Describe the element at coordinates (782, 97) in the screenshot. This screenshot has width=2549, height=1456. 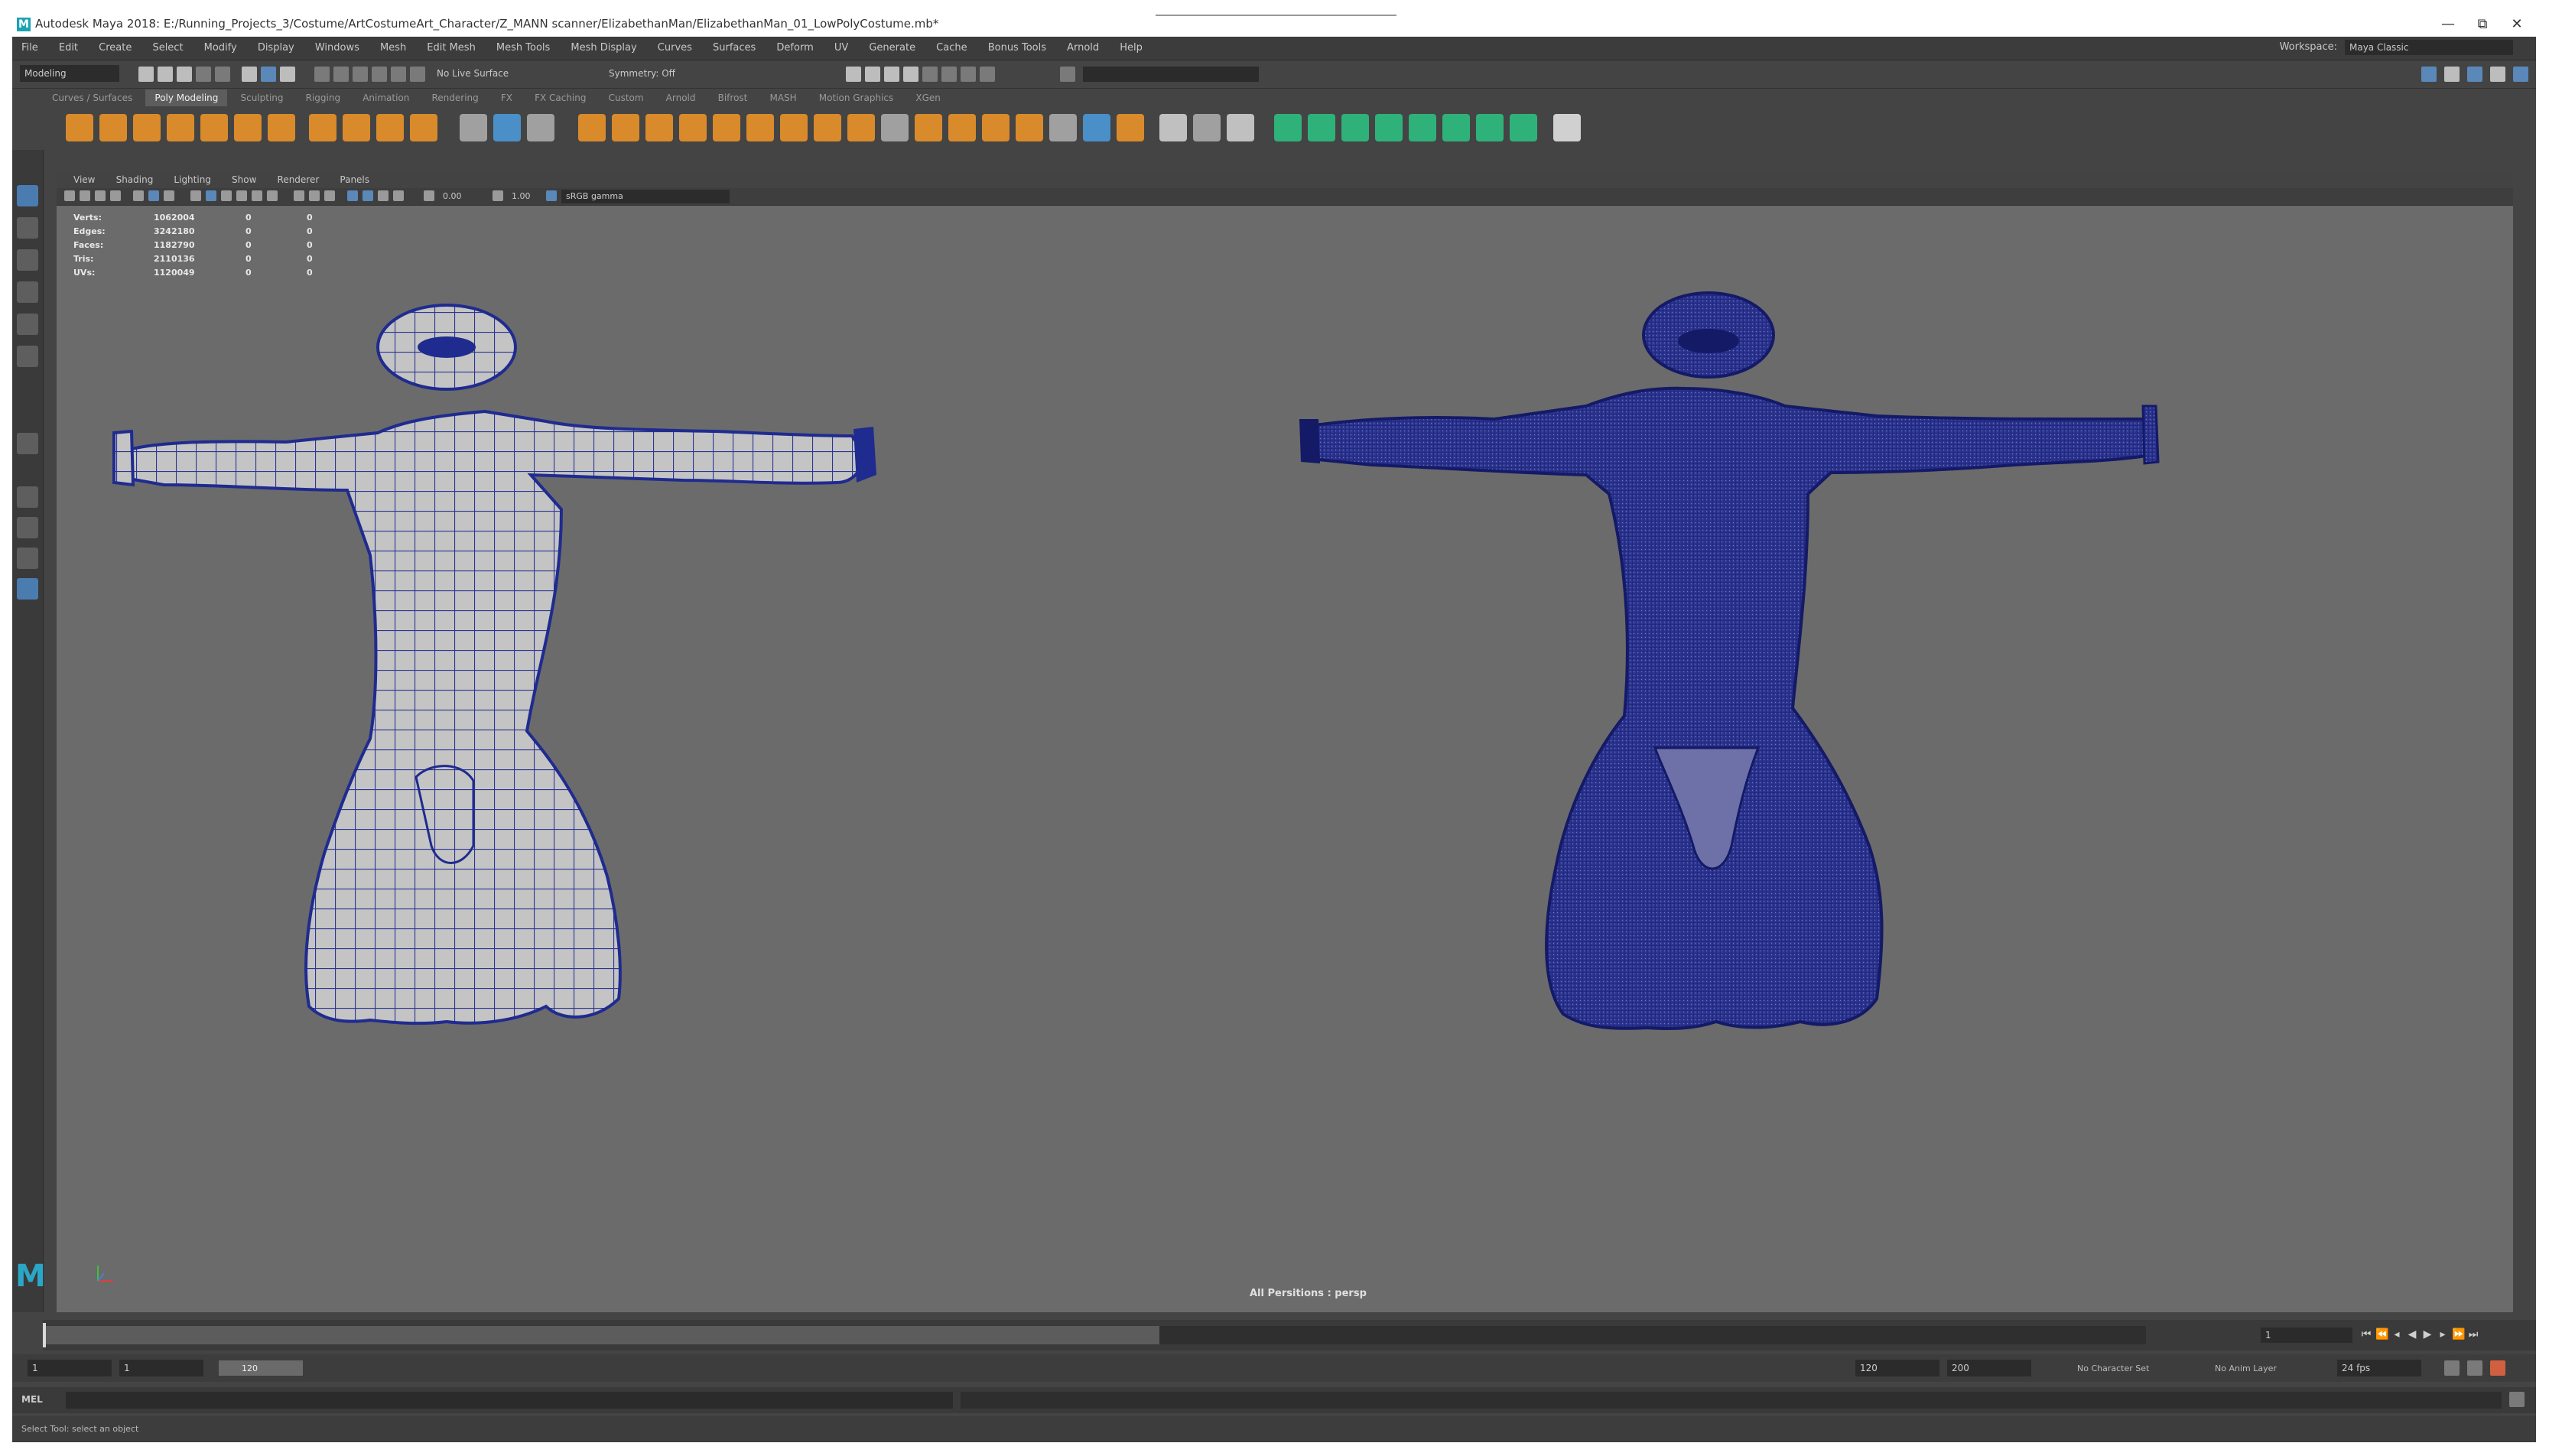
I see `shelf-tab-mash: MASH` at that location.